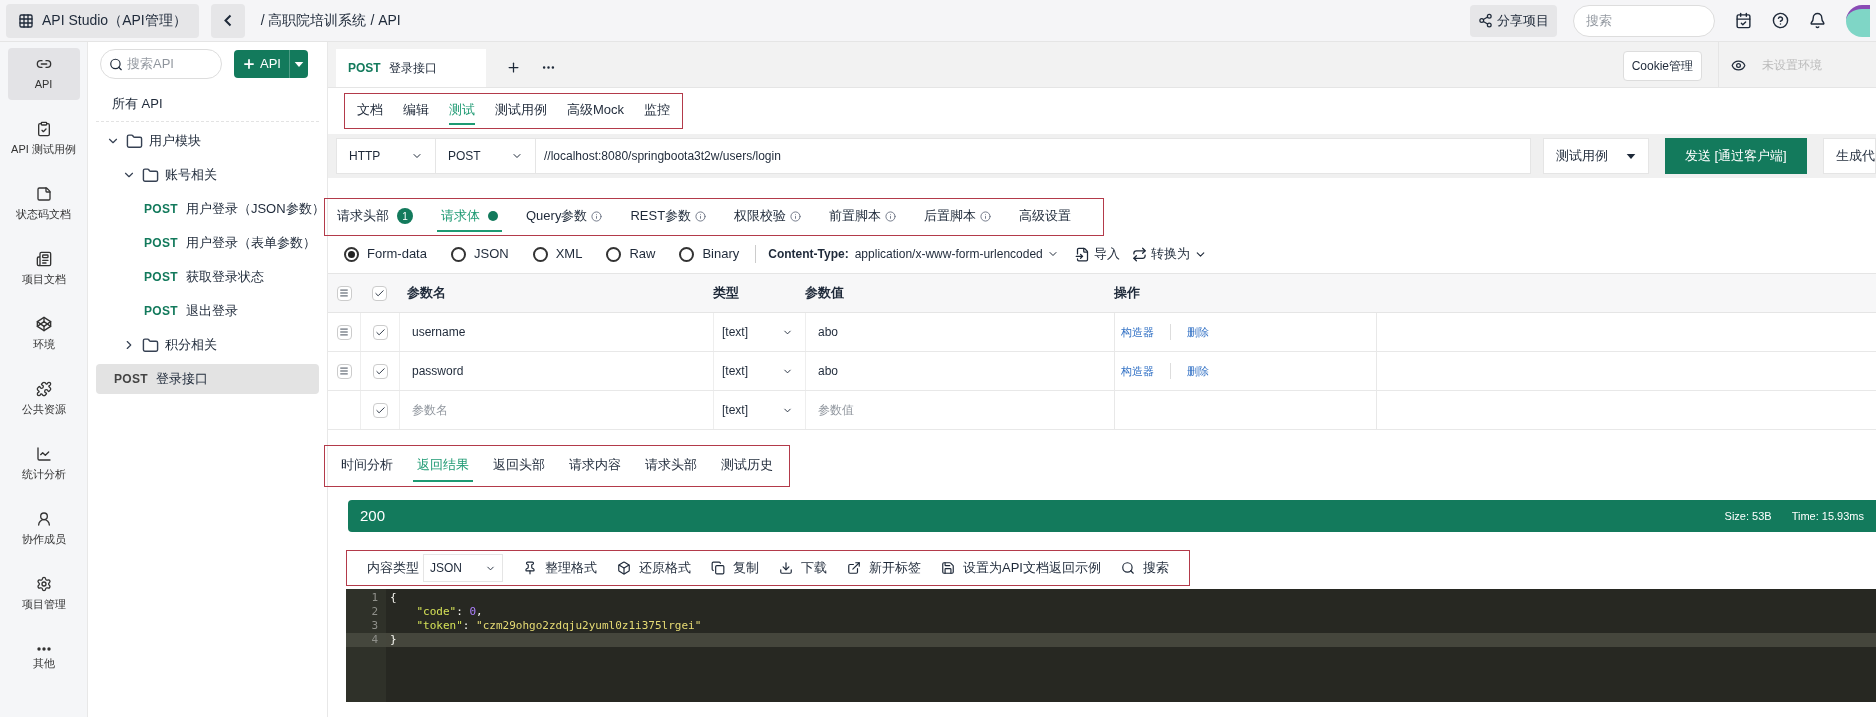 The height and width of the screenshot is (717, 1876). Describe the element at coordinates (43, 193) in the screenshot. I see `note-icon` at that location.